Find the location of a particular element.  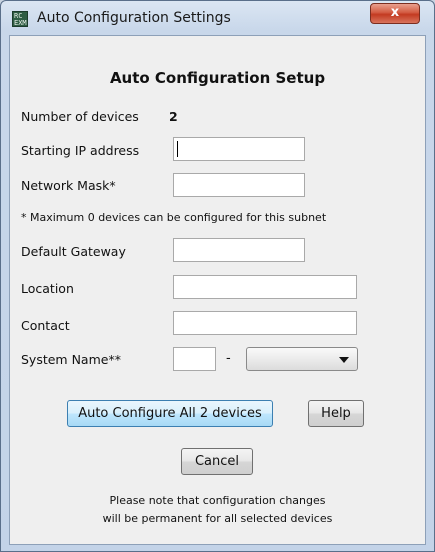

window-title: Auto Configuration Settings is located at coordinates (134, 18).